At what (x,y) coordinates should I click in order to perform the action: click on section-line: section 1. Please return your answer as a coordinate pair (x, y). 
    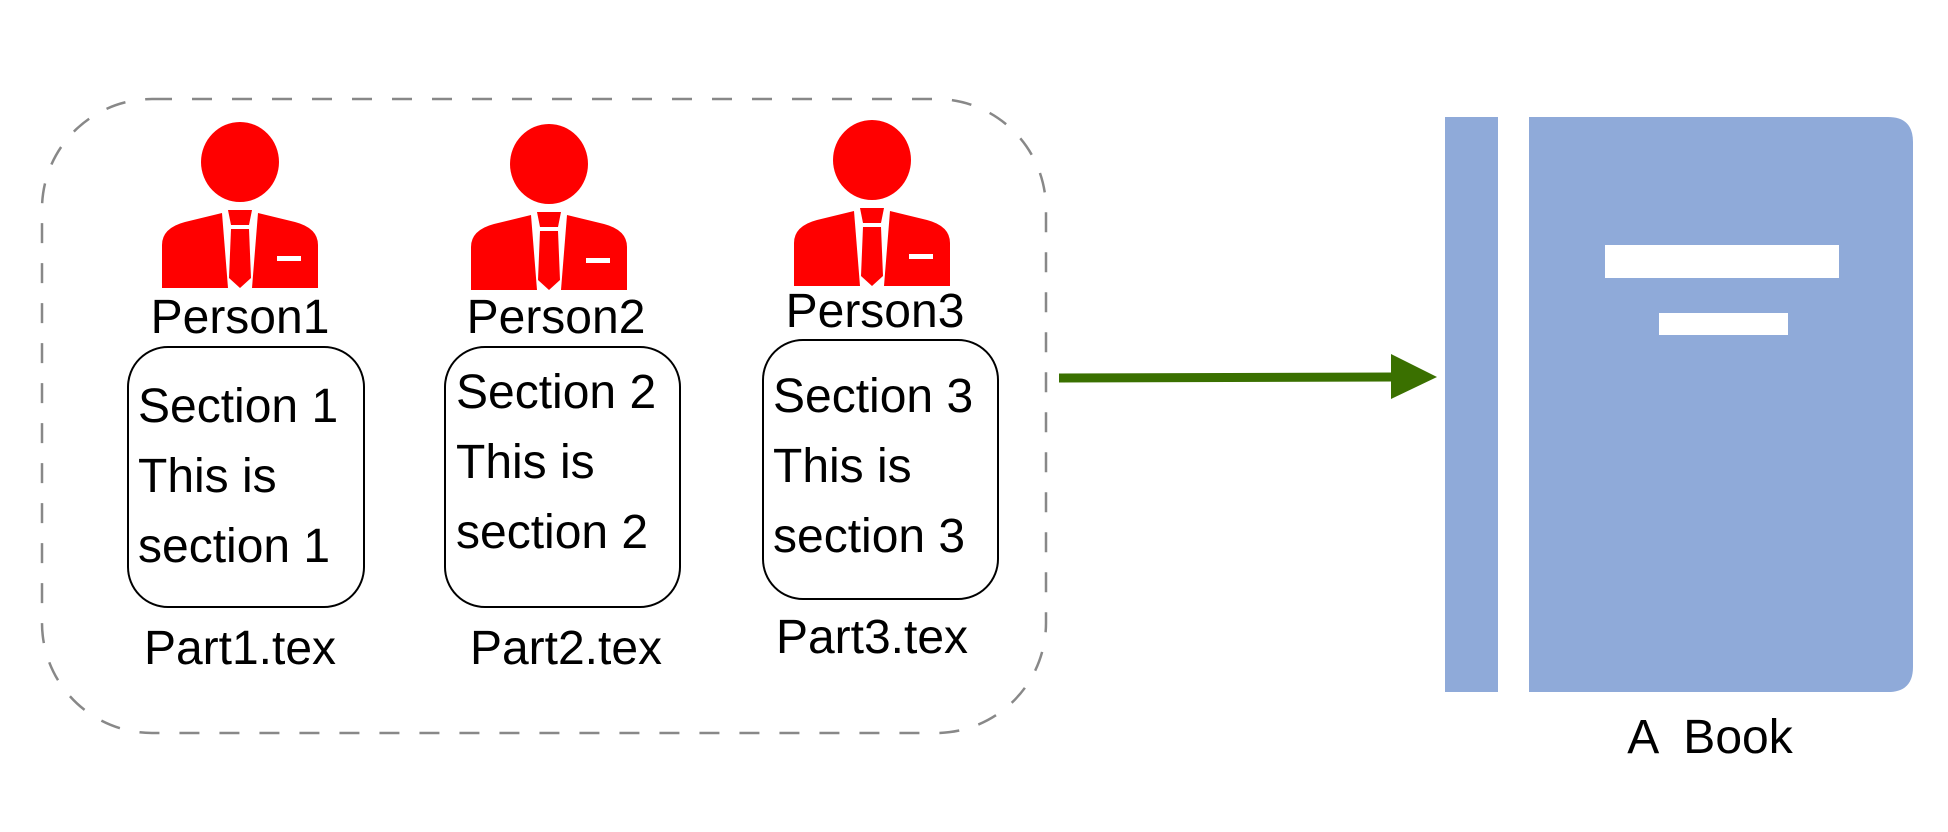
    Looking at the image, I should click on (234, 546).